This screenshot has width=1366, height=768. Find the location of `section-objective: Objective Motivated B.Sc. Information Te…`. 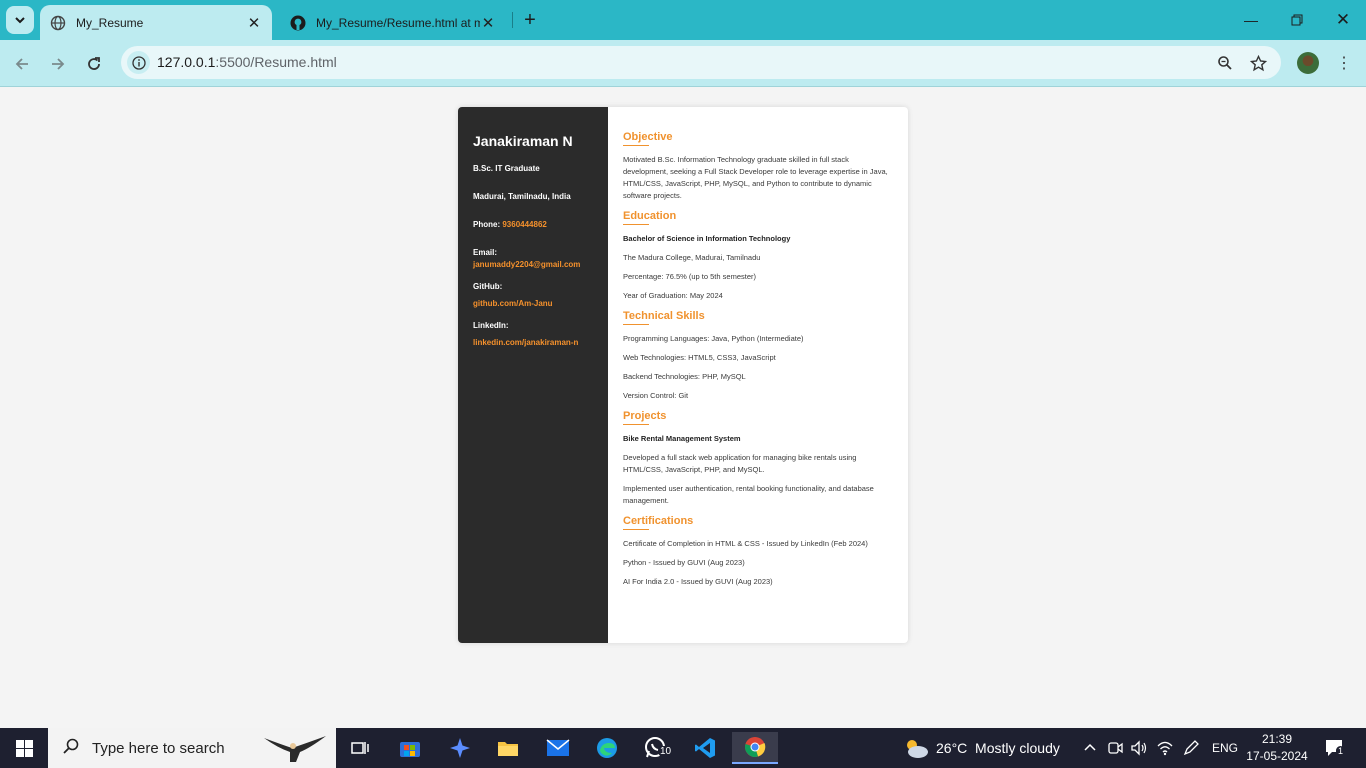

section-objective: Objective Motivated B.Sc. Information Te… is located at coordinates (758, 166).